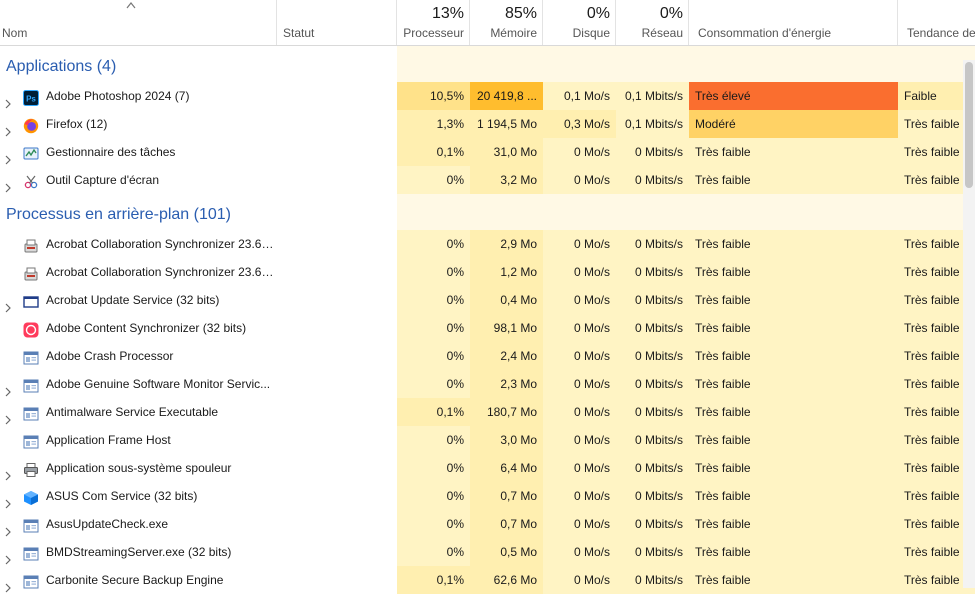 The image size is (975, 594). What do you see at coordinates (138, 356) in the screenshot?
I see `process-name-cell: Adobe Crash Processor` at bounding box center [138, 356].